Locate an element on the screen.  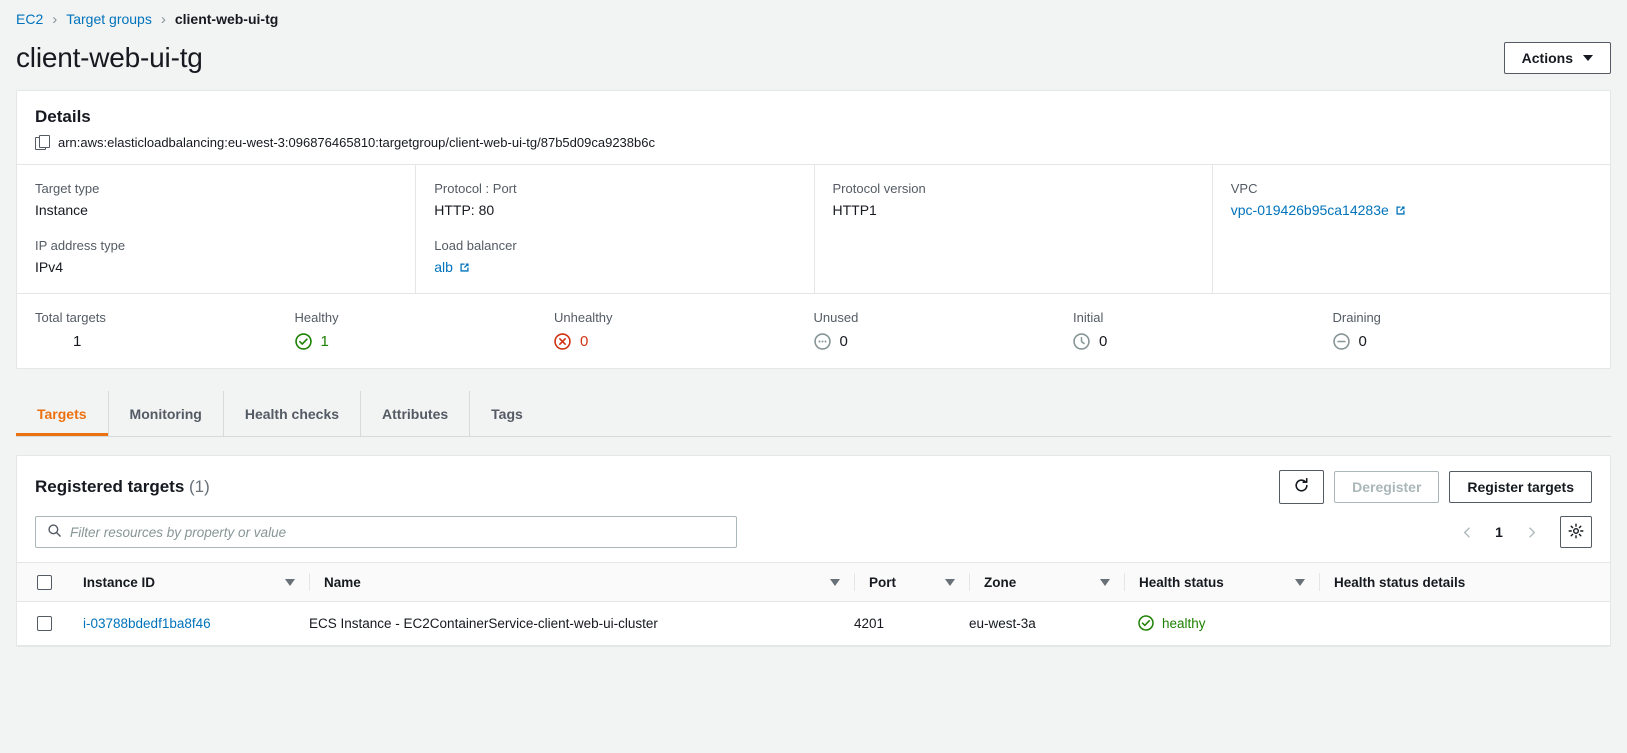
tab-health-checks: Health checks is located at coordinates (293, 413).